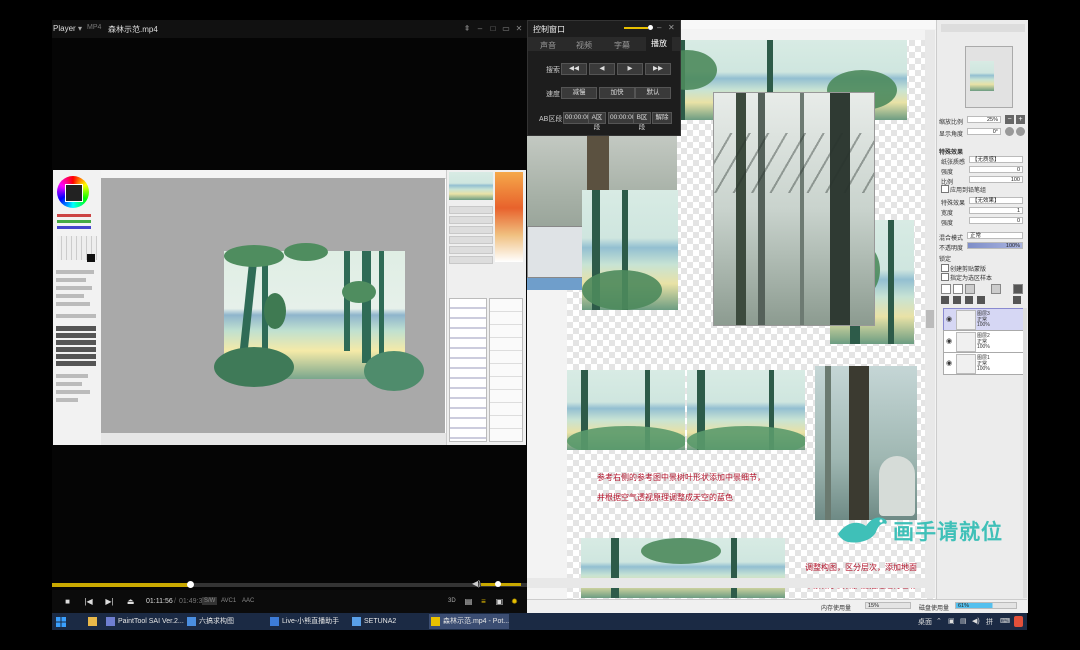  Describe the element at coordinates (996, 220) in the screenshot. I see `intensity-field: 0` at that location.